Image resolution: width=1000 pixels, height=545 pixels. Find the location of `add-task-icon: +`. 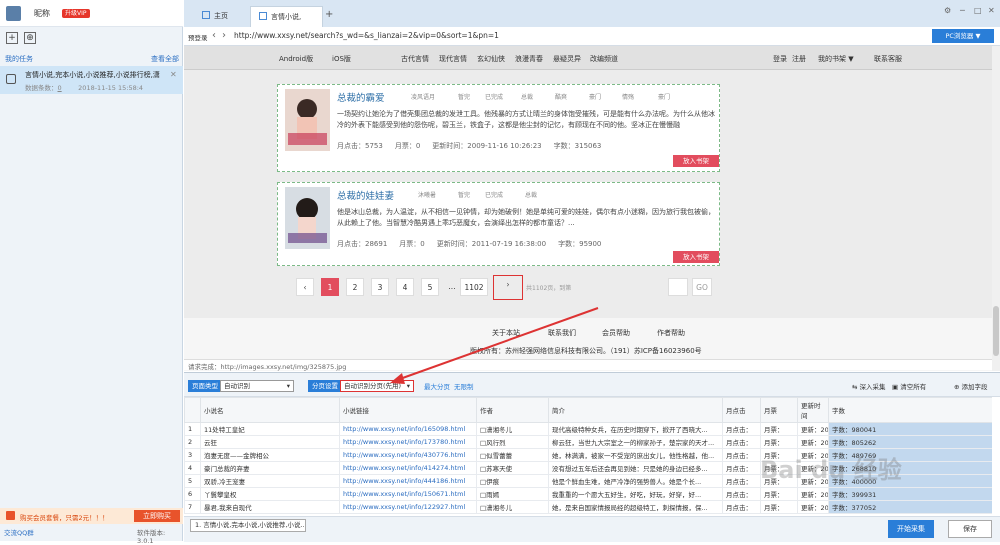

add-task-icon: + is located at coordinates (12, 38).